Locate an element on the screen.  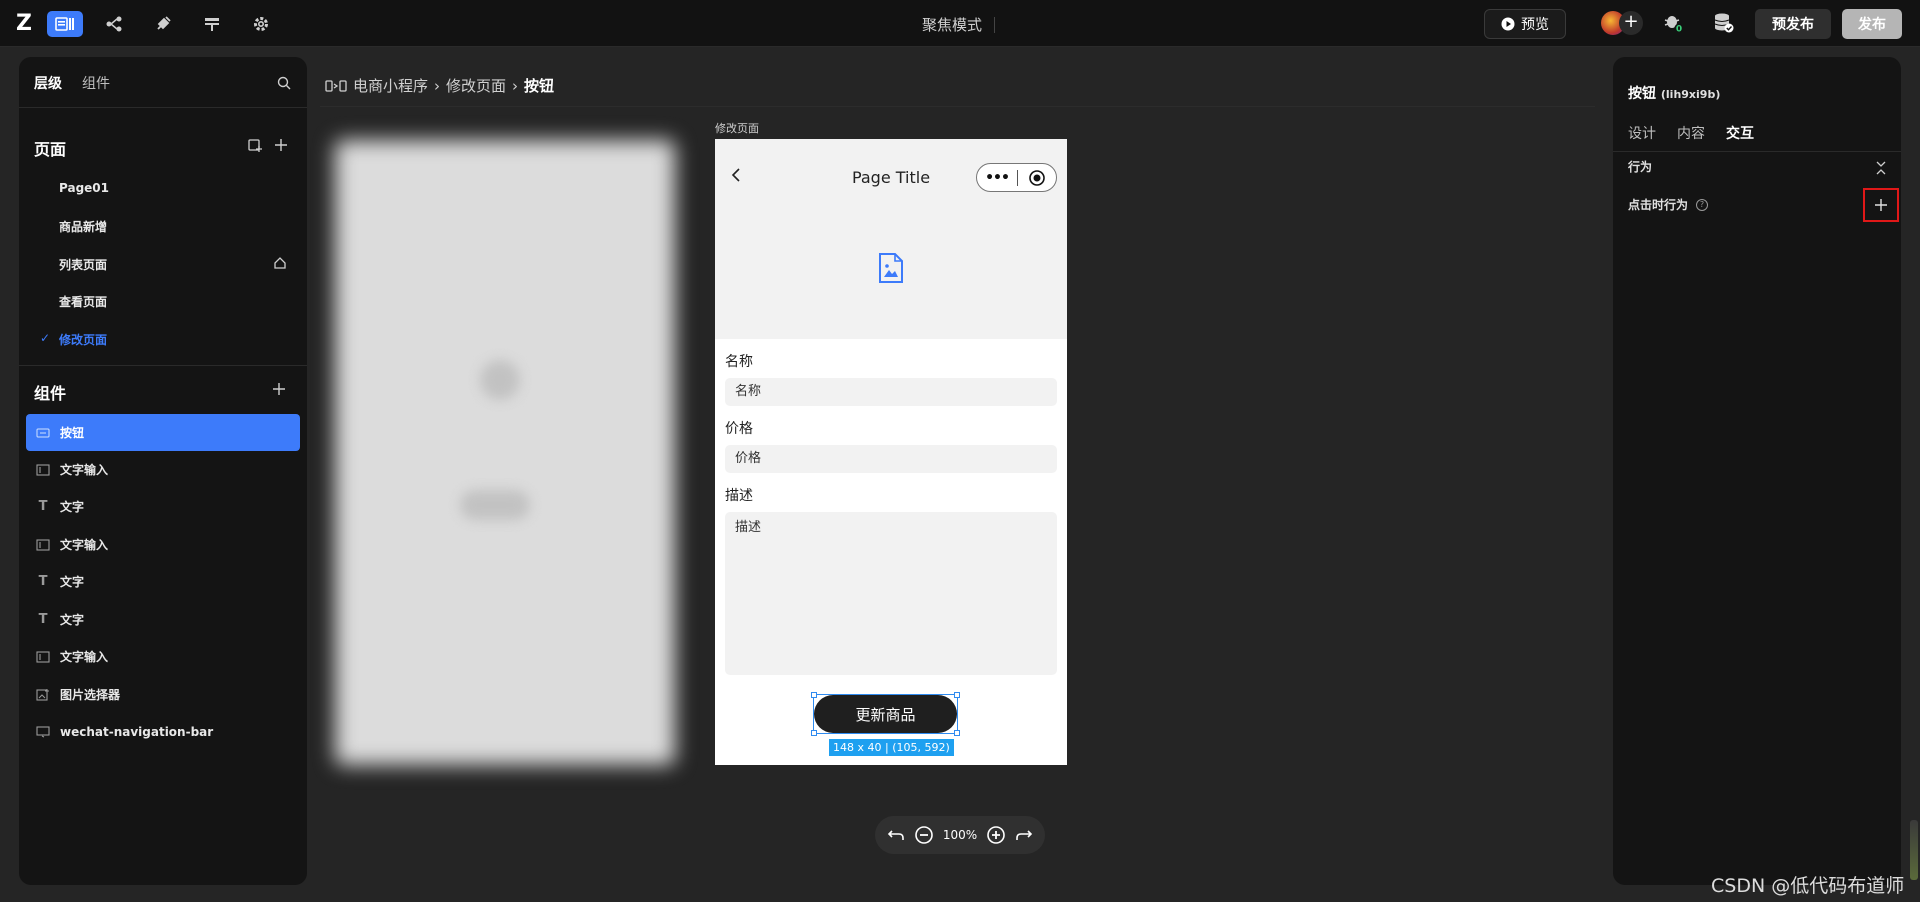
top-bar: Z 聚焦模式 预览 + 0 预发布 发布 is located at coordinates (960, 23).